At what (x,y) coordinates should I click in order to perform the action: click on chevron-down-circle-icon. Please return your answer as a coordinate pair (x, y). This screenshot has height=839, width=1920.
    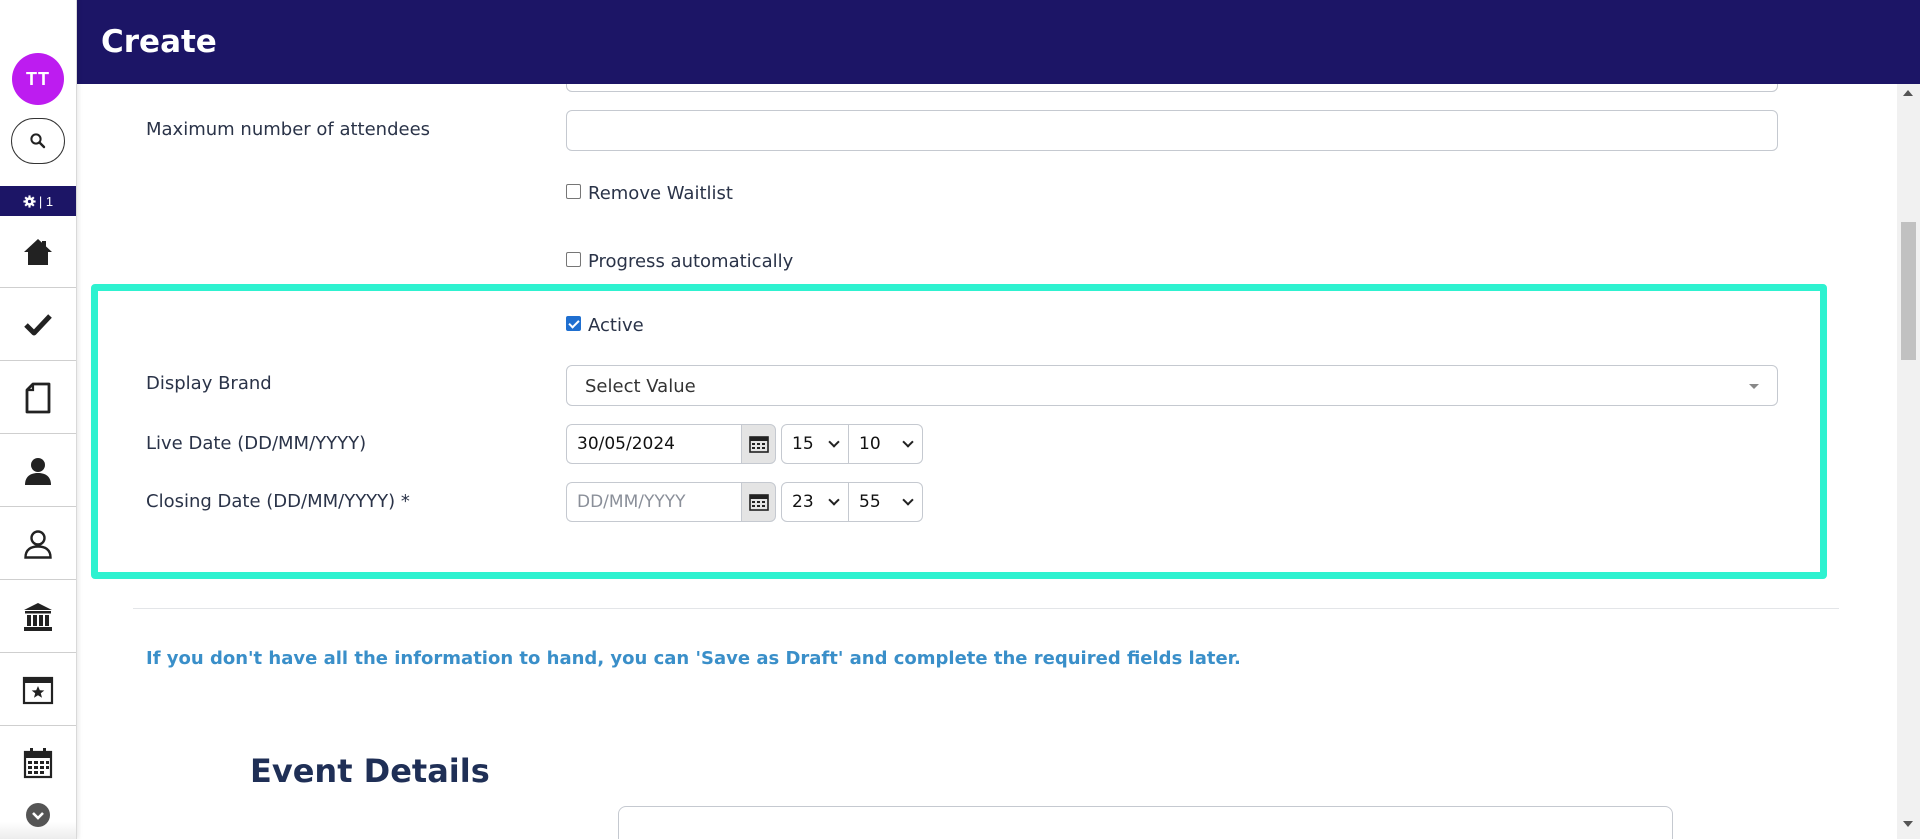
    Looking at the image, I should click on (38, 815).